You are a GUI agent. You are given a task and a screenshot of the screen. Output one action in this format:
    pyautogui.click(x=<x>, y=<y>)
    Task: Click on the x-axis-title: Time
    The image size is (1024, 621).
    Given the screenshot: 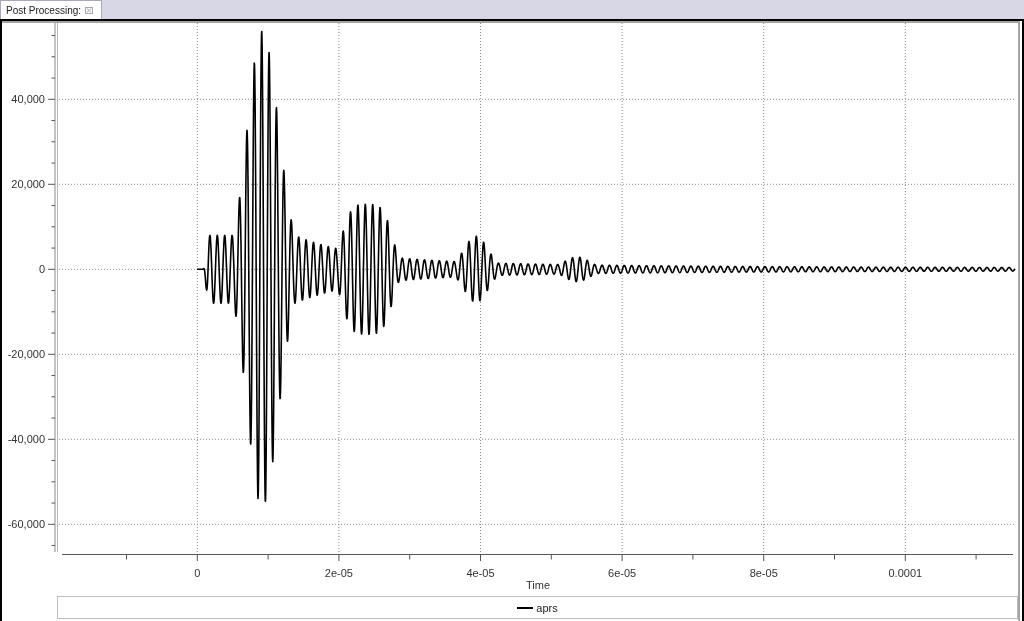 What is the action you would take?
    pyautogui.click(x=538, y=585)
    